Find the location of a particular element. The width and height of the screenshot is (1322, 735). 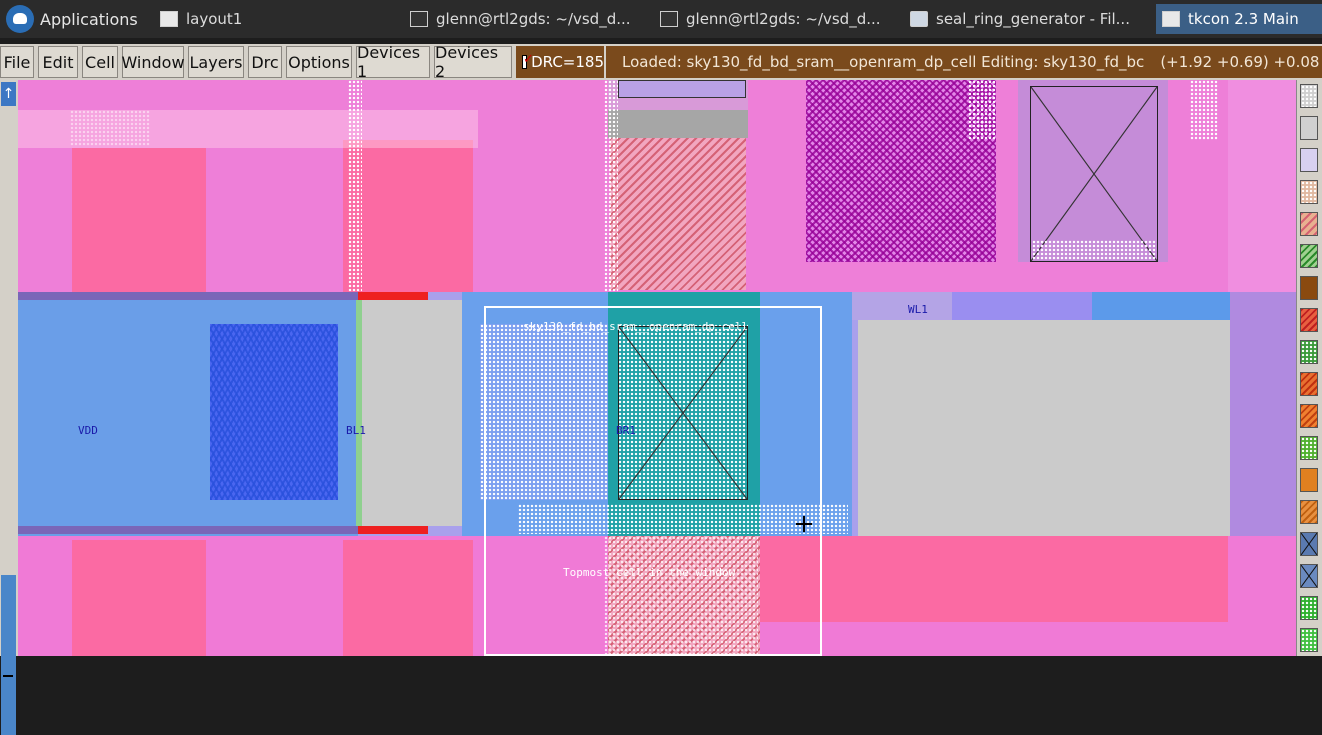

label-bl1: BL1 is located at coordinates (356, 430).